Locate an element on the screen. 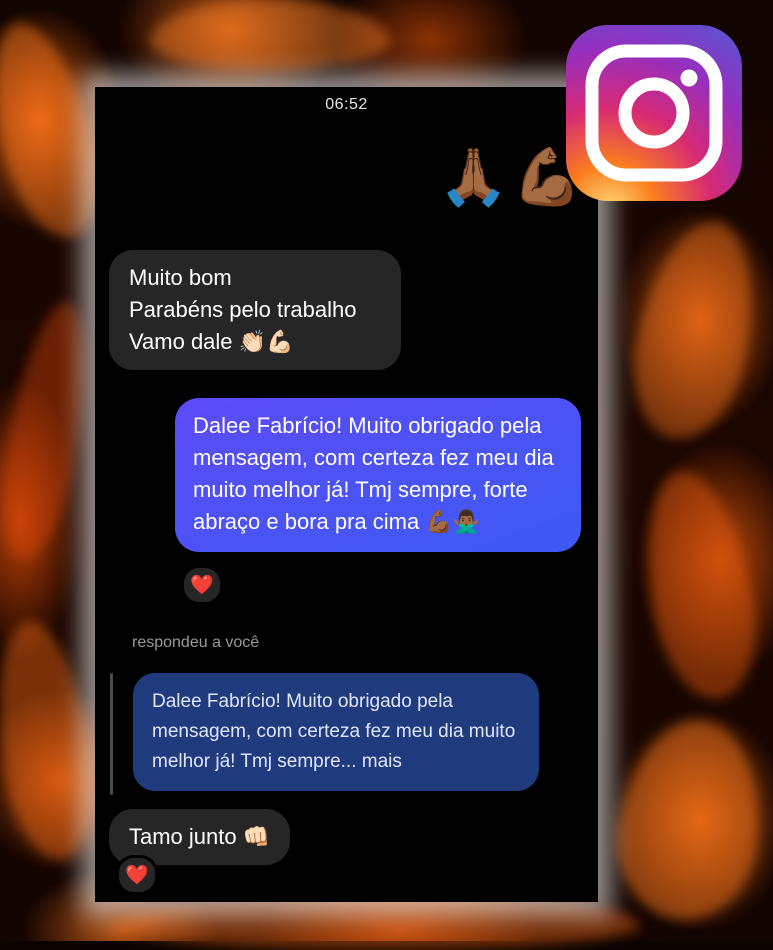 Image resolution: width=773 pixels, height=950 pixels. status-time: 06:52 is located at coordinates (346, 104).